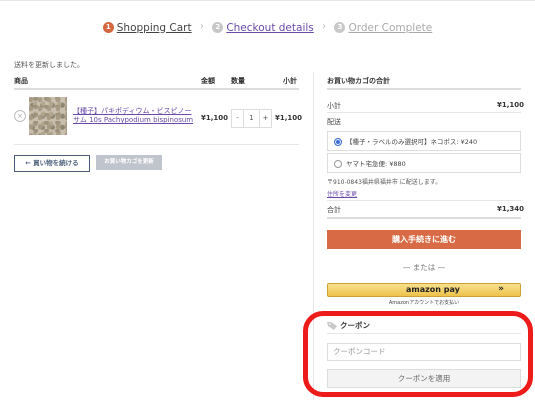  Describe the element at coordinates (338, 164) in the screenshot. I see `radio-unselected-icon` at that location.